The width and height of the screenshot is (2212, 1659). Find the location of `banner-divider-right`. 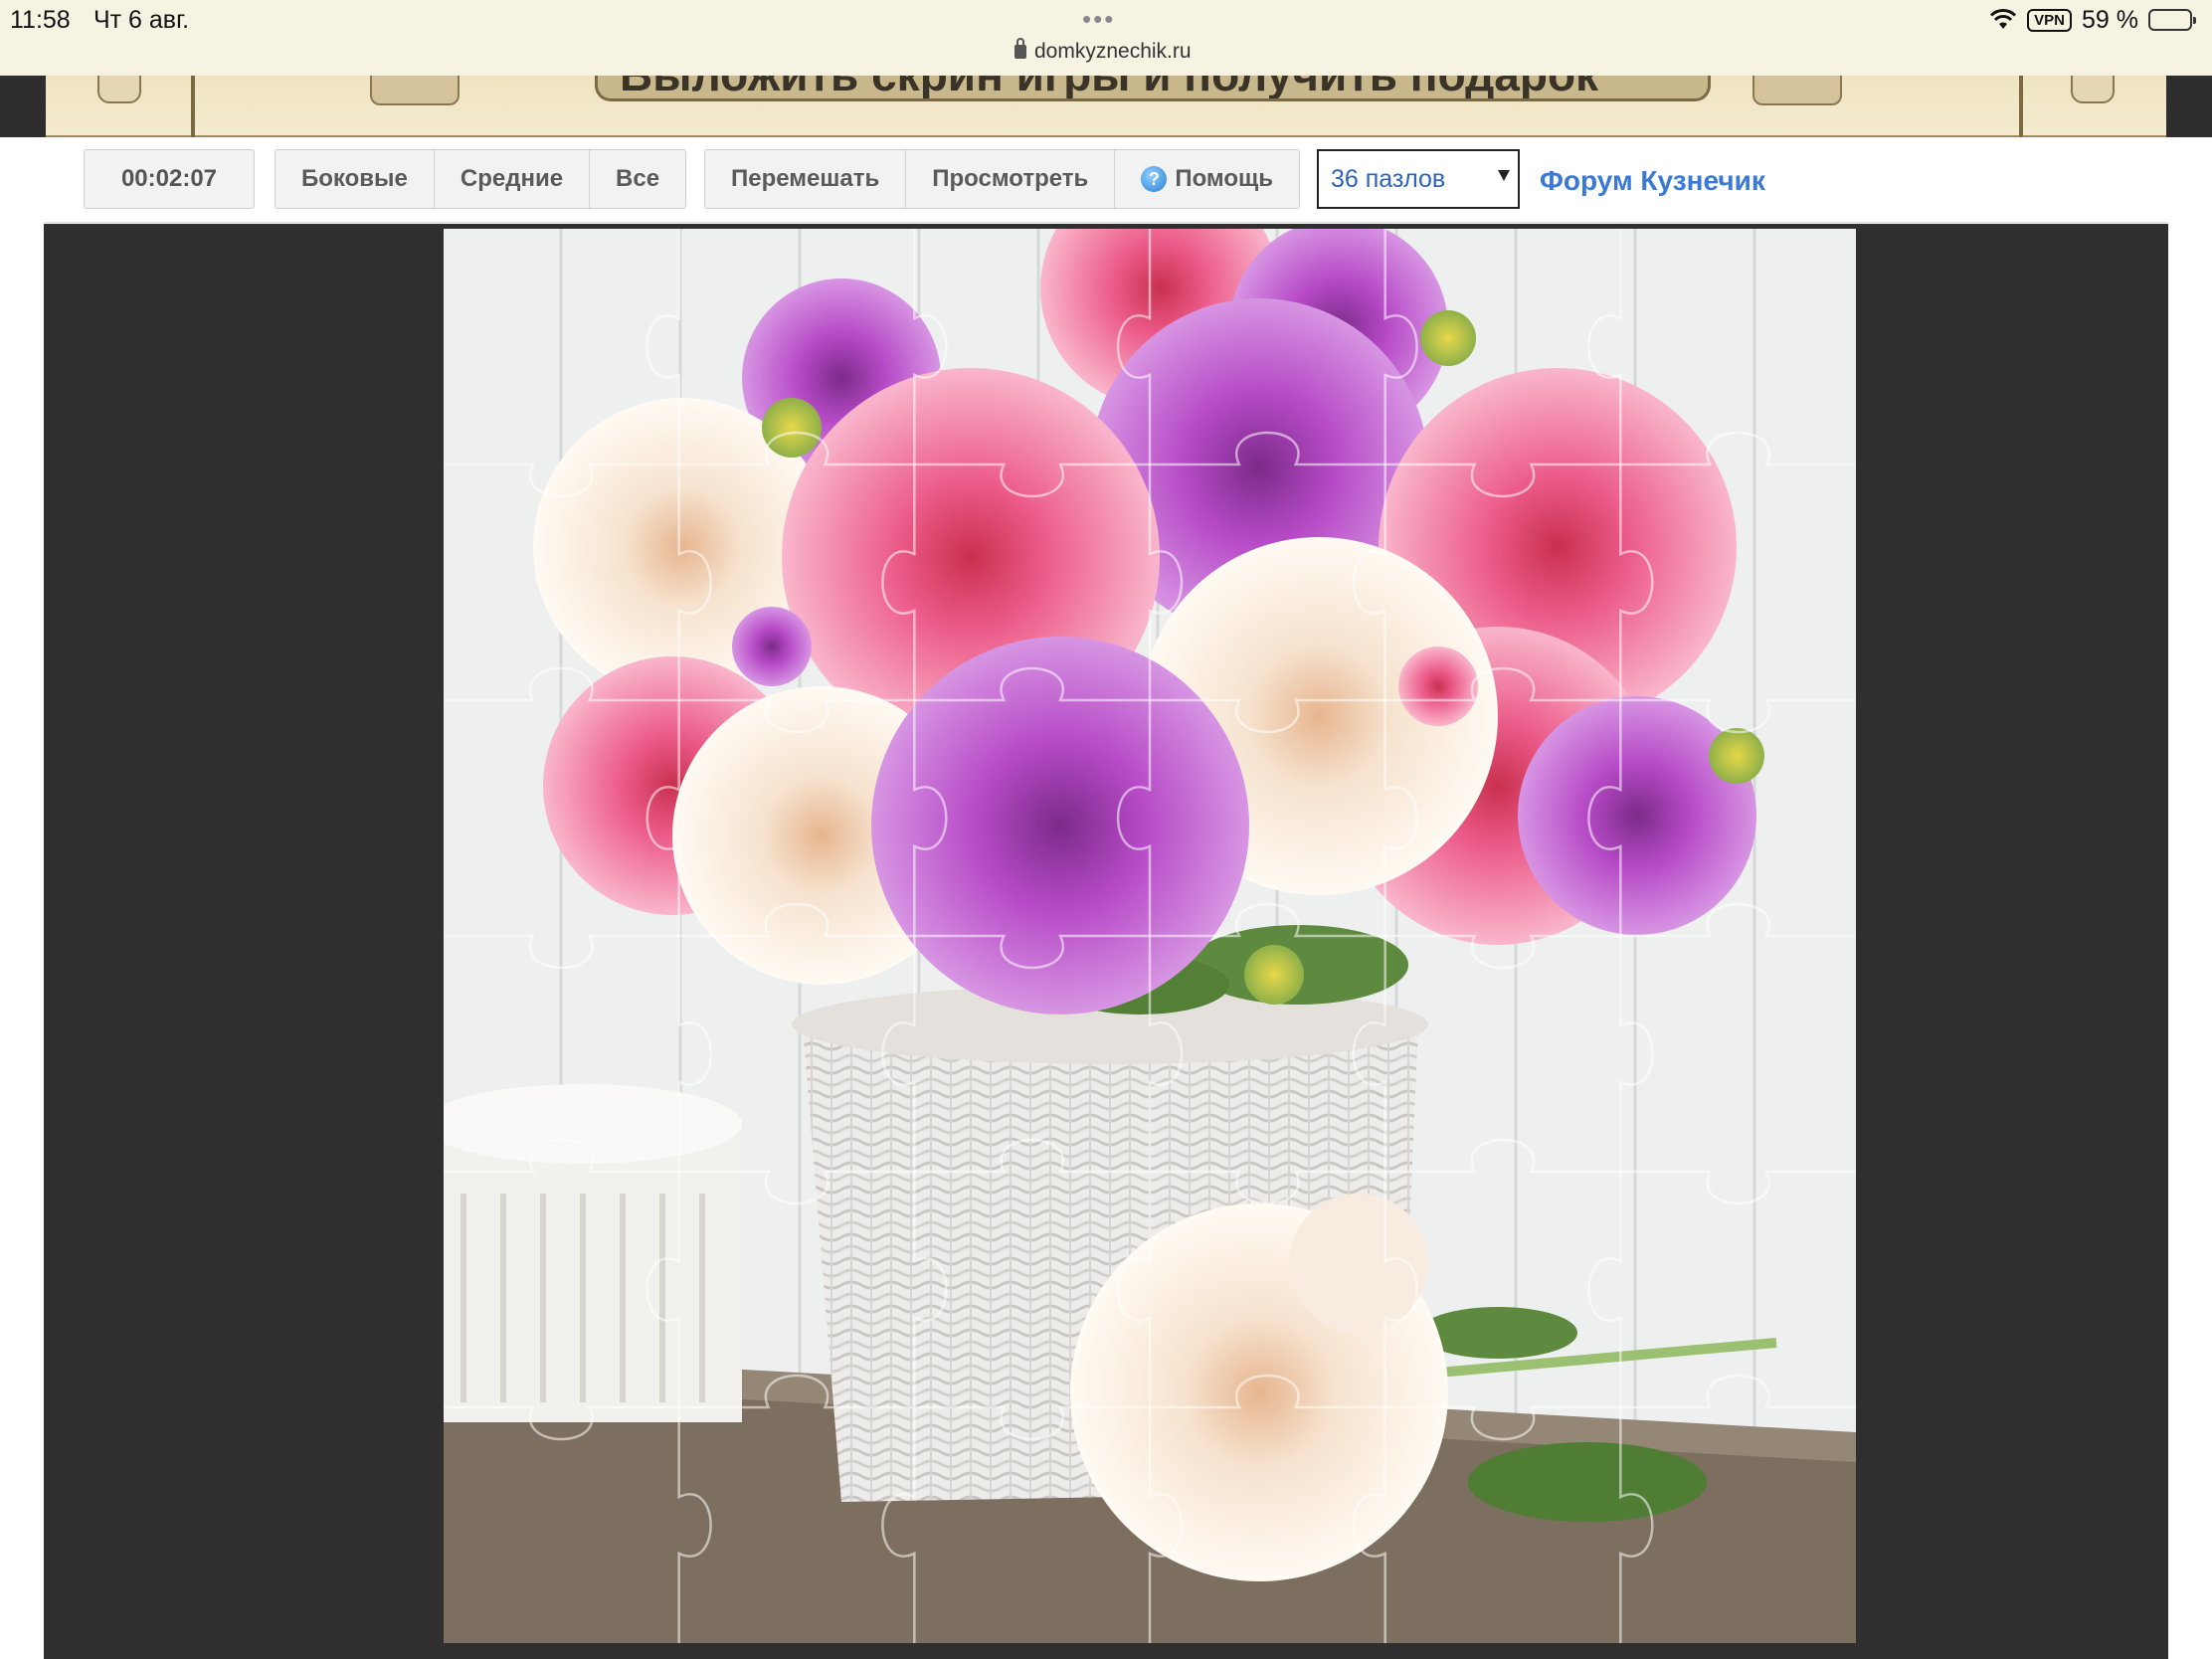

banner-divider-right is located at coordinates (2021, 106).